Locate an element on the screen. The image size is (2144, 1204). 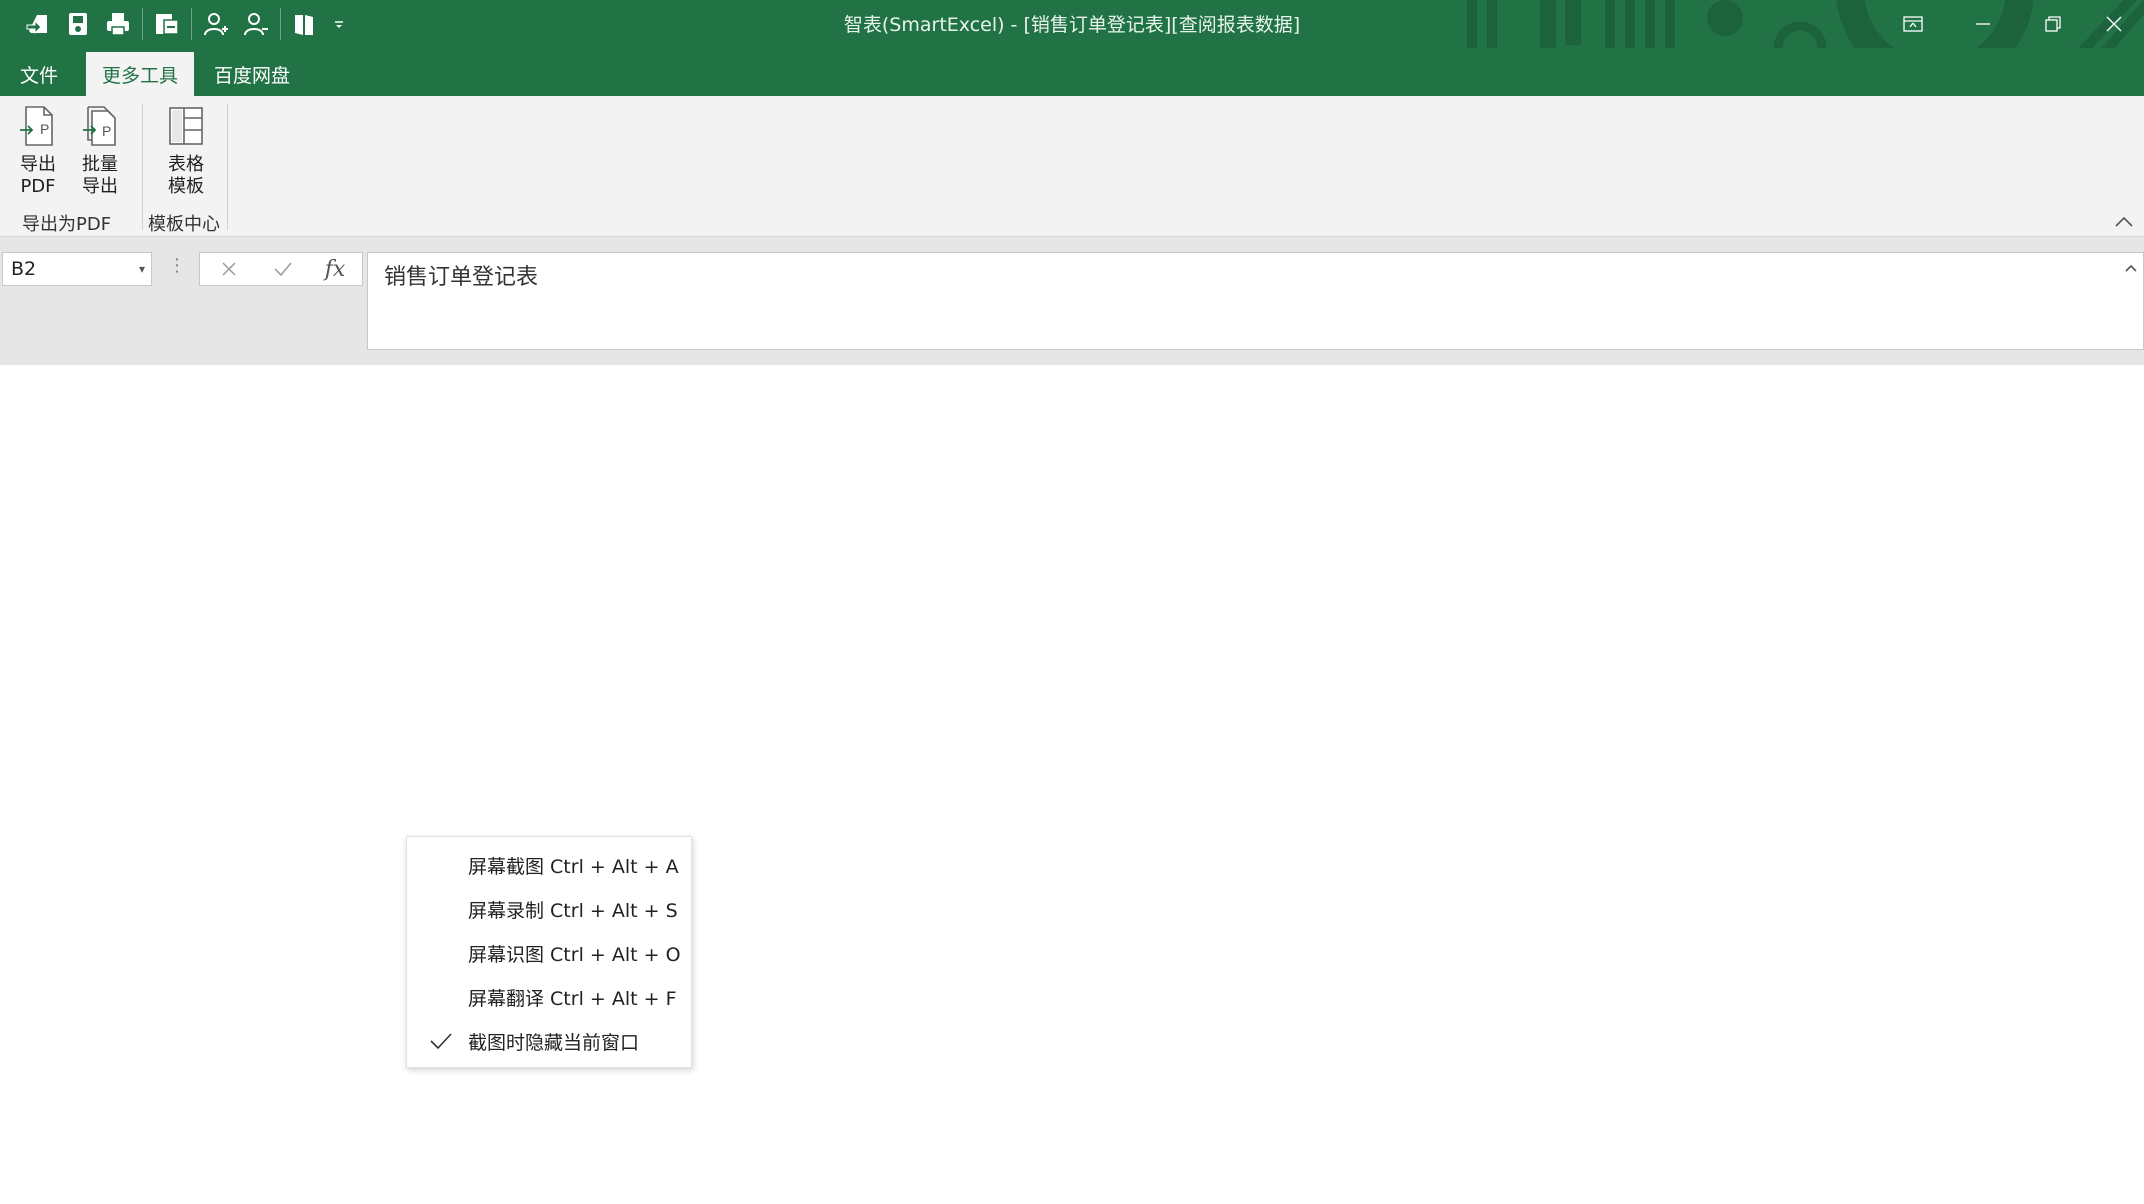
batch-export-label-line1: 批量 is located at coordinates (100, 164).